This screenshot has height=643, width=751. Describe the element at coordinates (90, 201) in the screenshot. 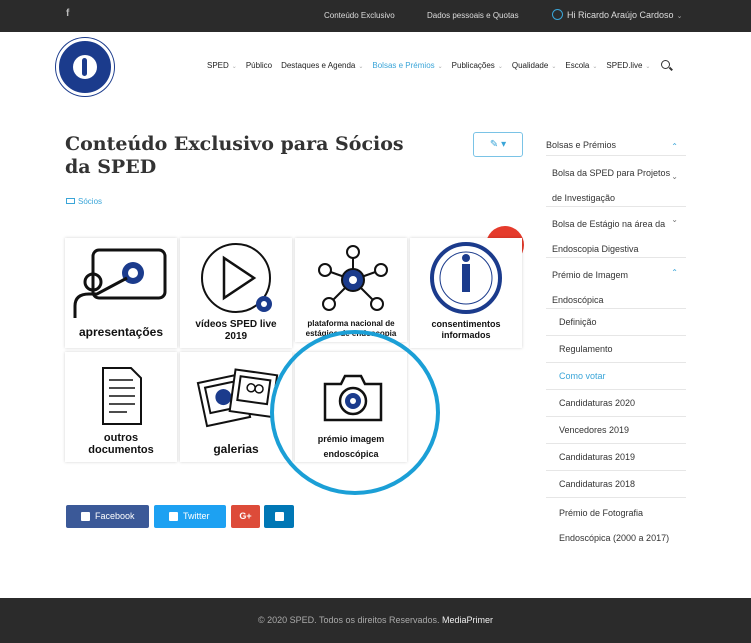

I see `breadcrumb-category: Sócios` at that location.